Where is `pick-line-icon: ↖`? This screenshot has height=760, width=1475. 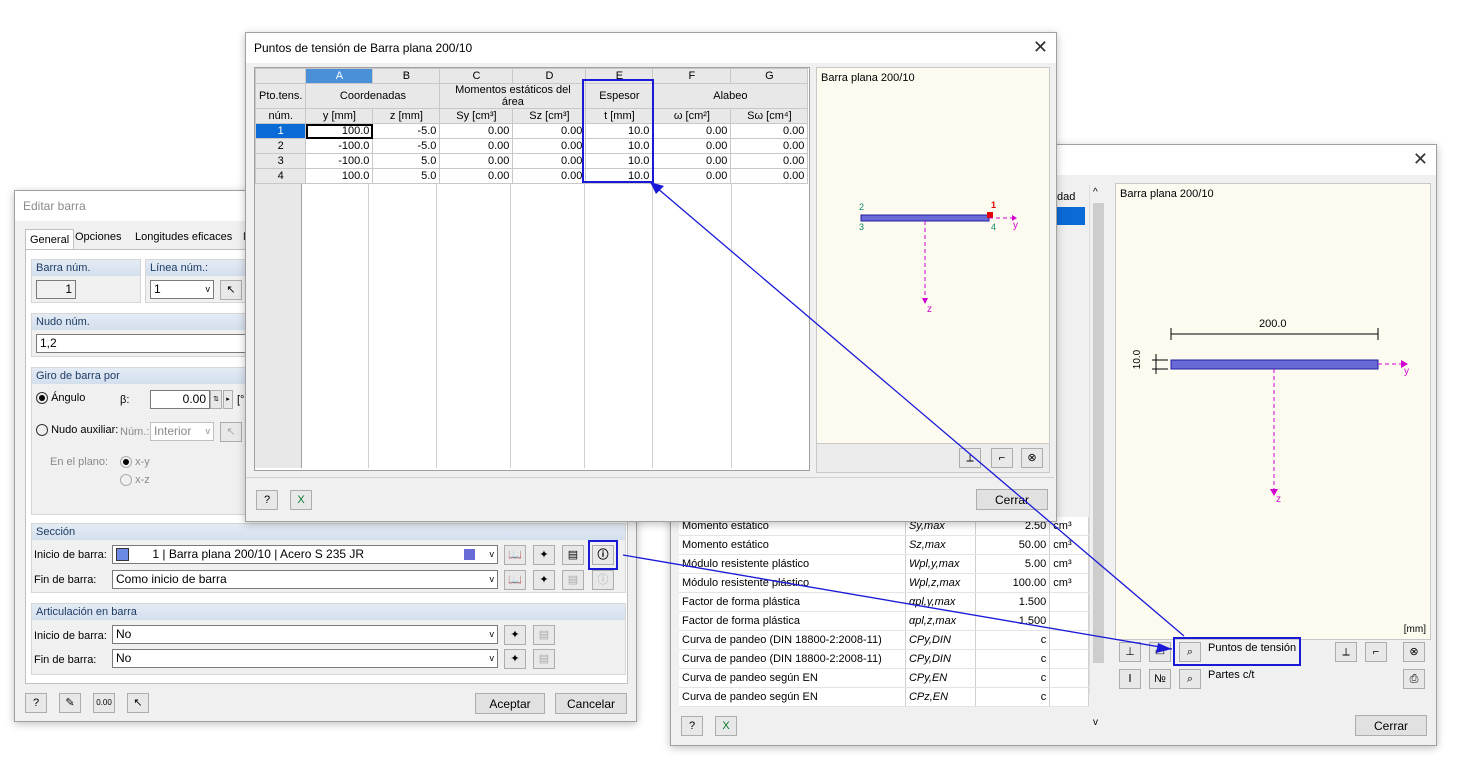
pick-line-icon: ↖ is located at coordinates (231, 290).